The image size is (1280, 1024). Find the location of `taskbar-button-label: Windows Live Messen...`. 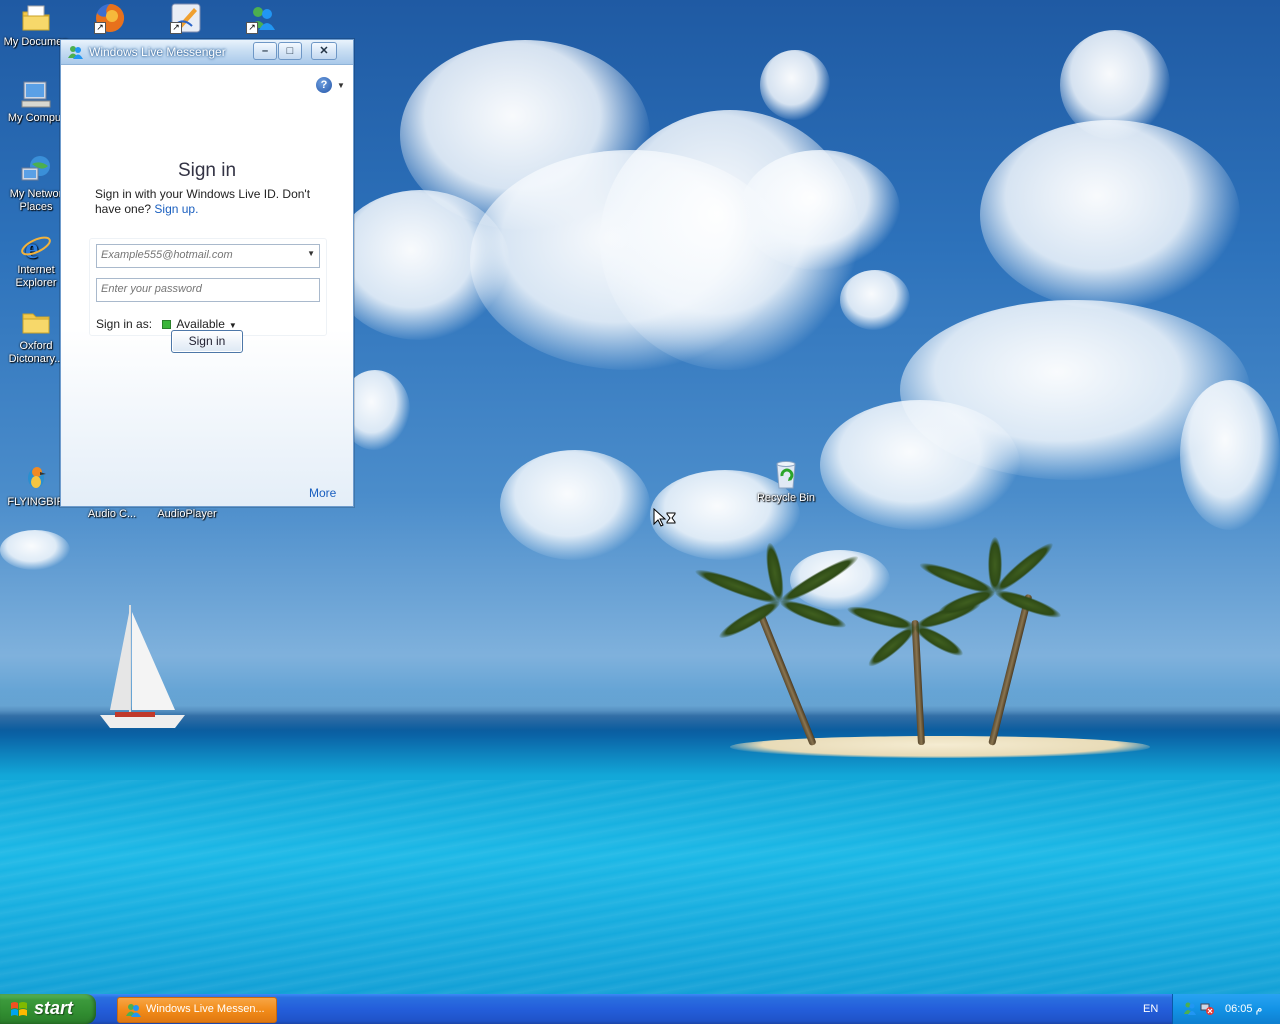

taskbar-button-label: Windows Live Messen... is located at coordinates (205, 1009).